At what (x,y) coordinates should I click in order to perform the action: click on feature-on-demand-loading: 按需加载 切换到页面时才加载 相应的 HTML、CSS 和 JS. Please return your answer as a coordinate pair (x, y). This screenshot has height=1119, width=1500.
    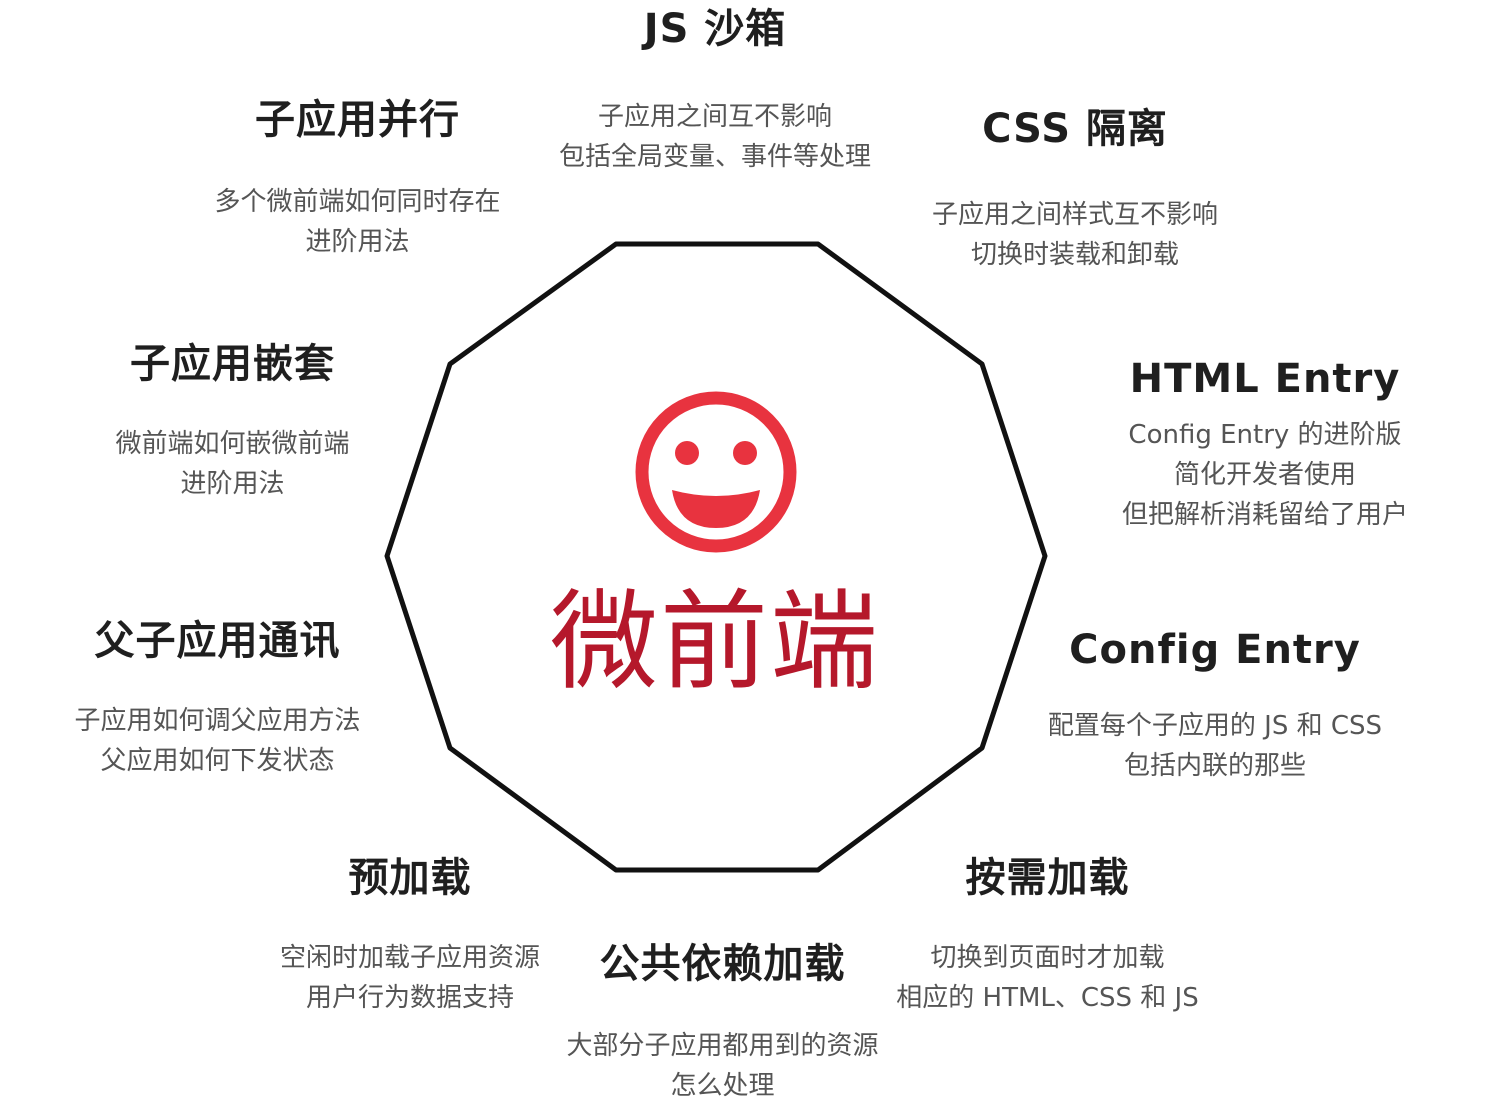
    Looking at the image, I should click on (1047, 936).